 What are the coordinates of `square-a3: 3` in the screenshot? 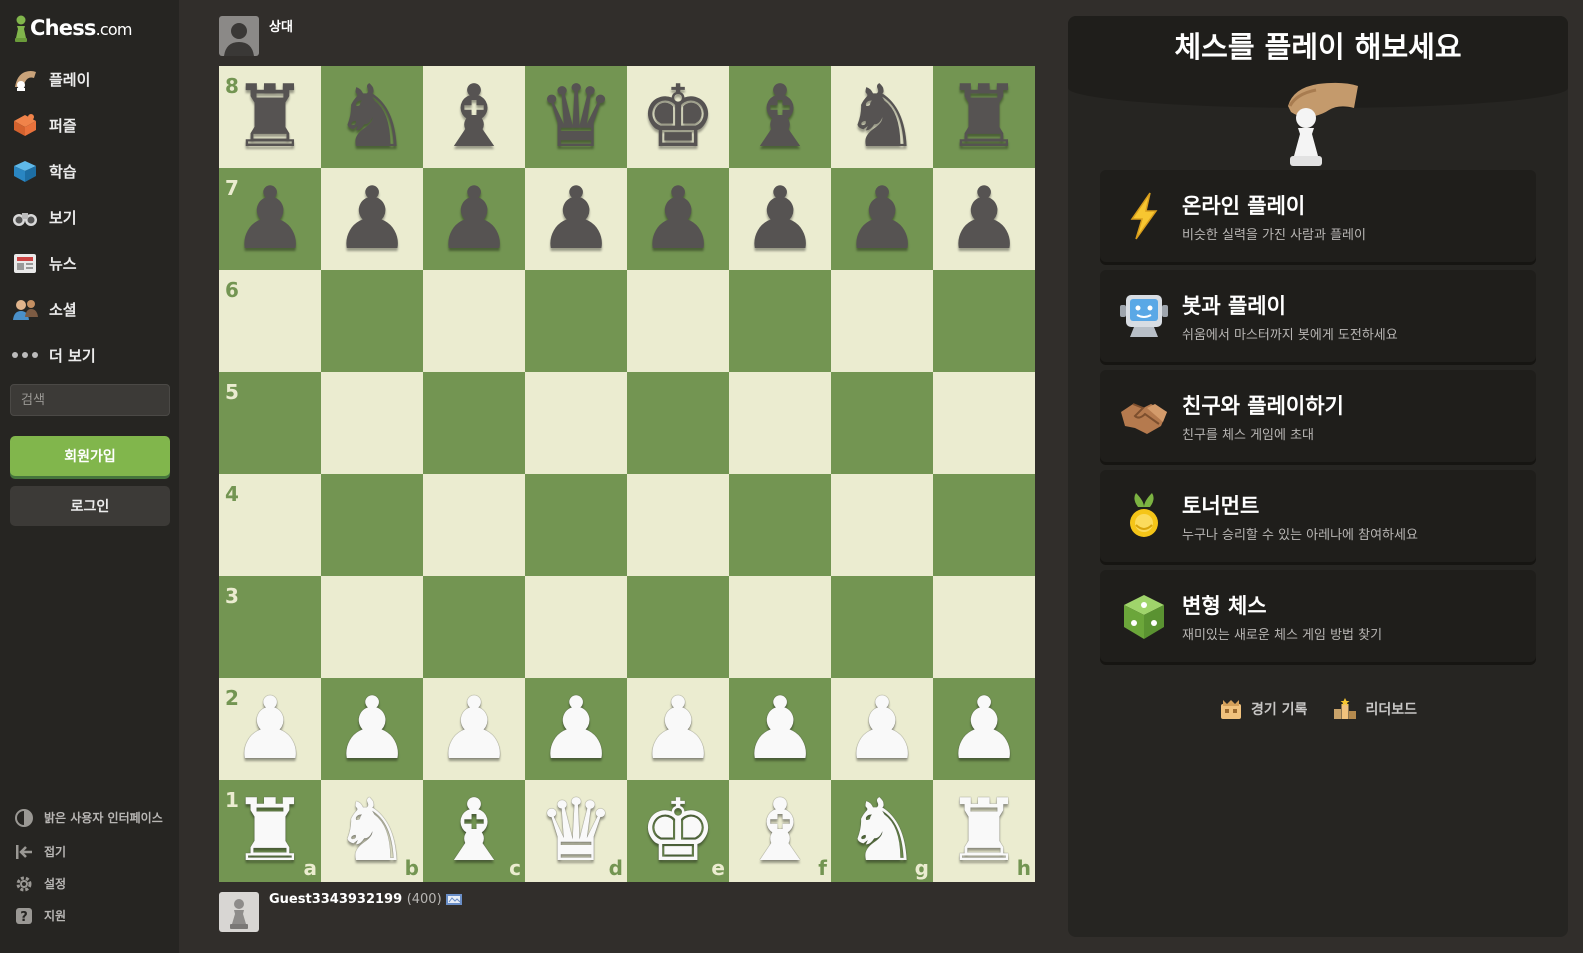 It's located at (270, 627).